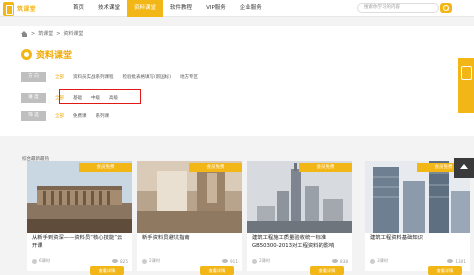 This screenshot has height=275, width=474. Describe the element at coordinates (383, 260) in the screenshot. I see `lessons-count: 3课时` at that location.